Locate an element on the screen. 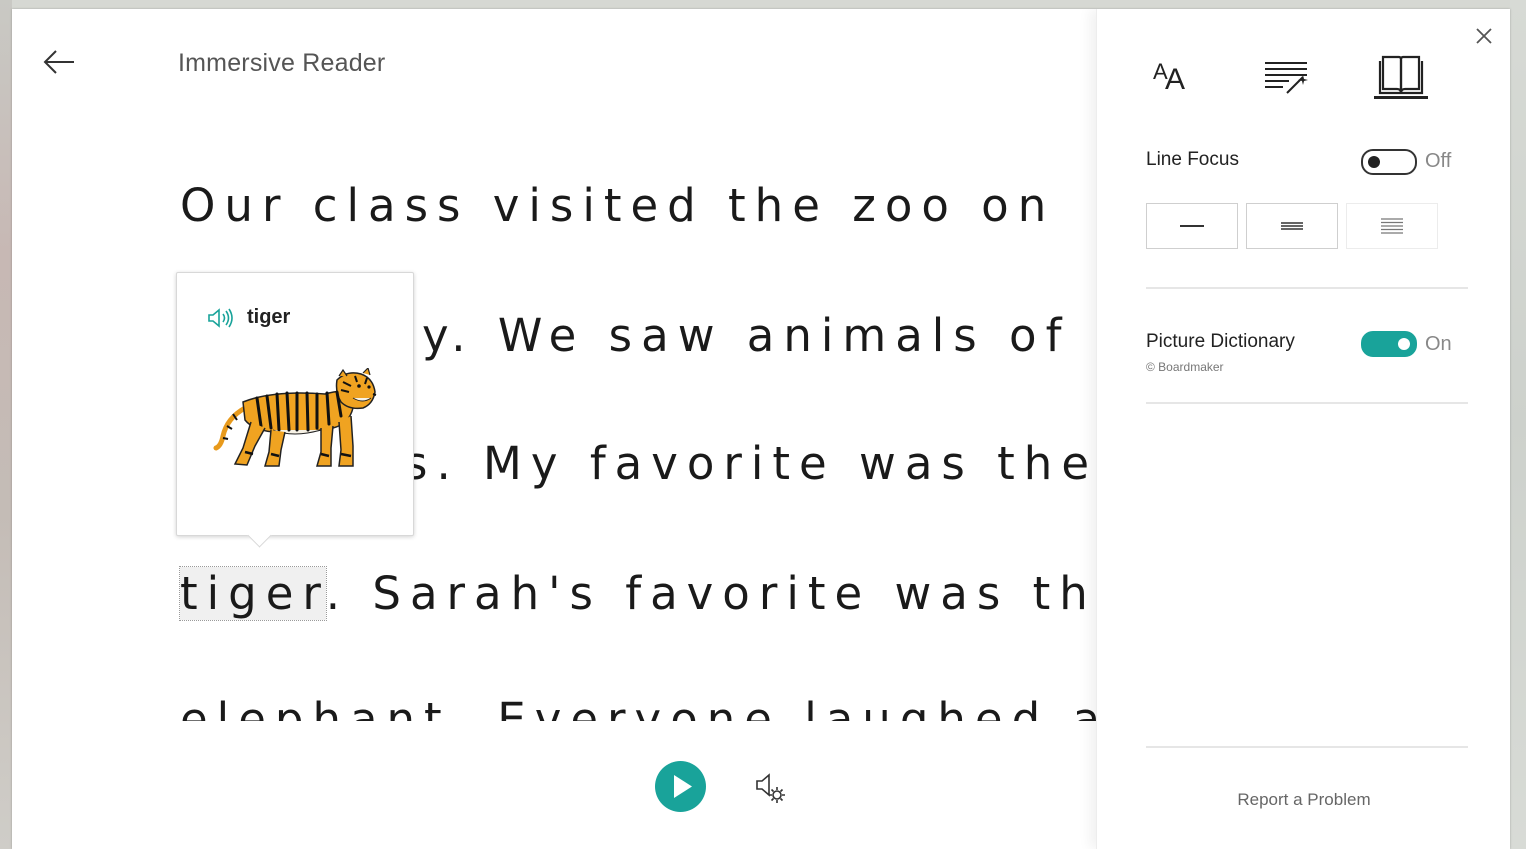 Image resolution: width=1526 pixels, height=849 pixels. play-button is located at coordinates (680, 786).